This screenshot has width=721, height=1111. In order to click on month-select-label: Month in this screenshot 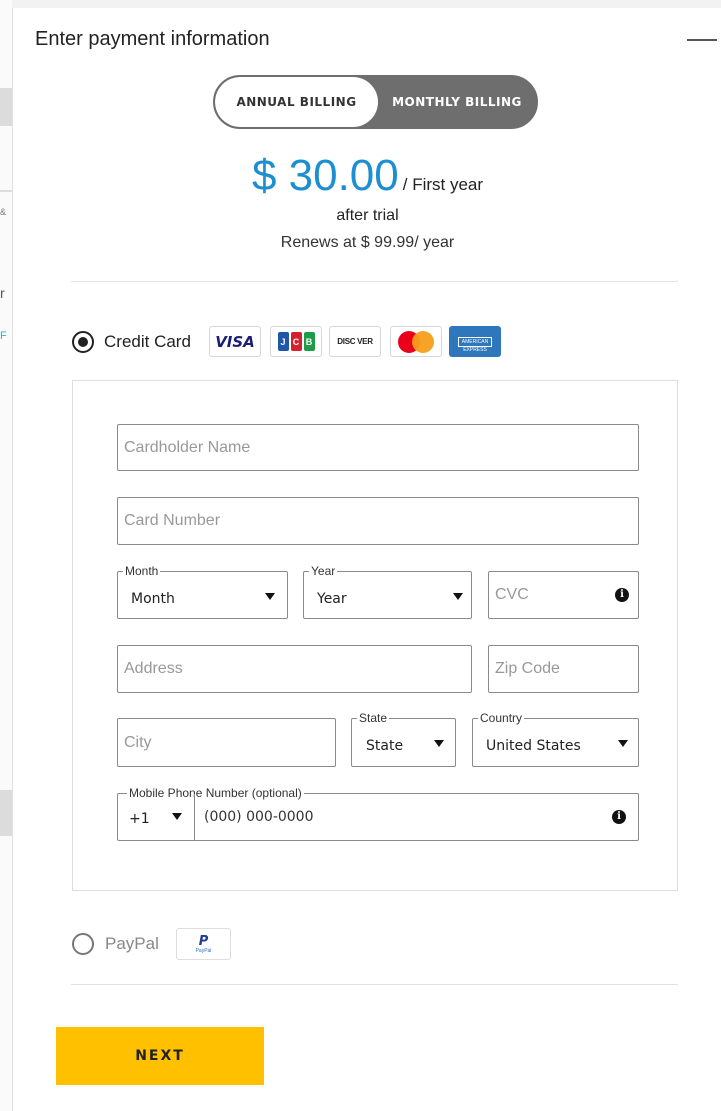, I will do `click(142, 571)`.